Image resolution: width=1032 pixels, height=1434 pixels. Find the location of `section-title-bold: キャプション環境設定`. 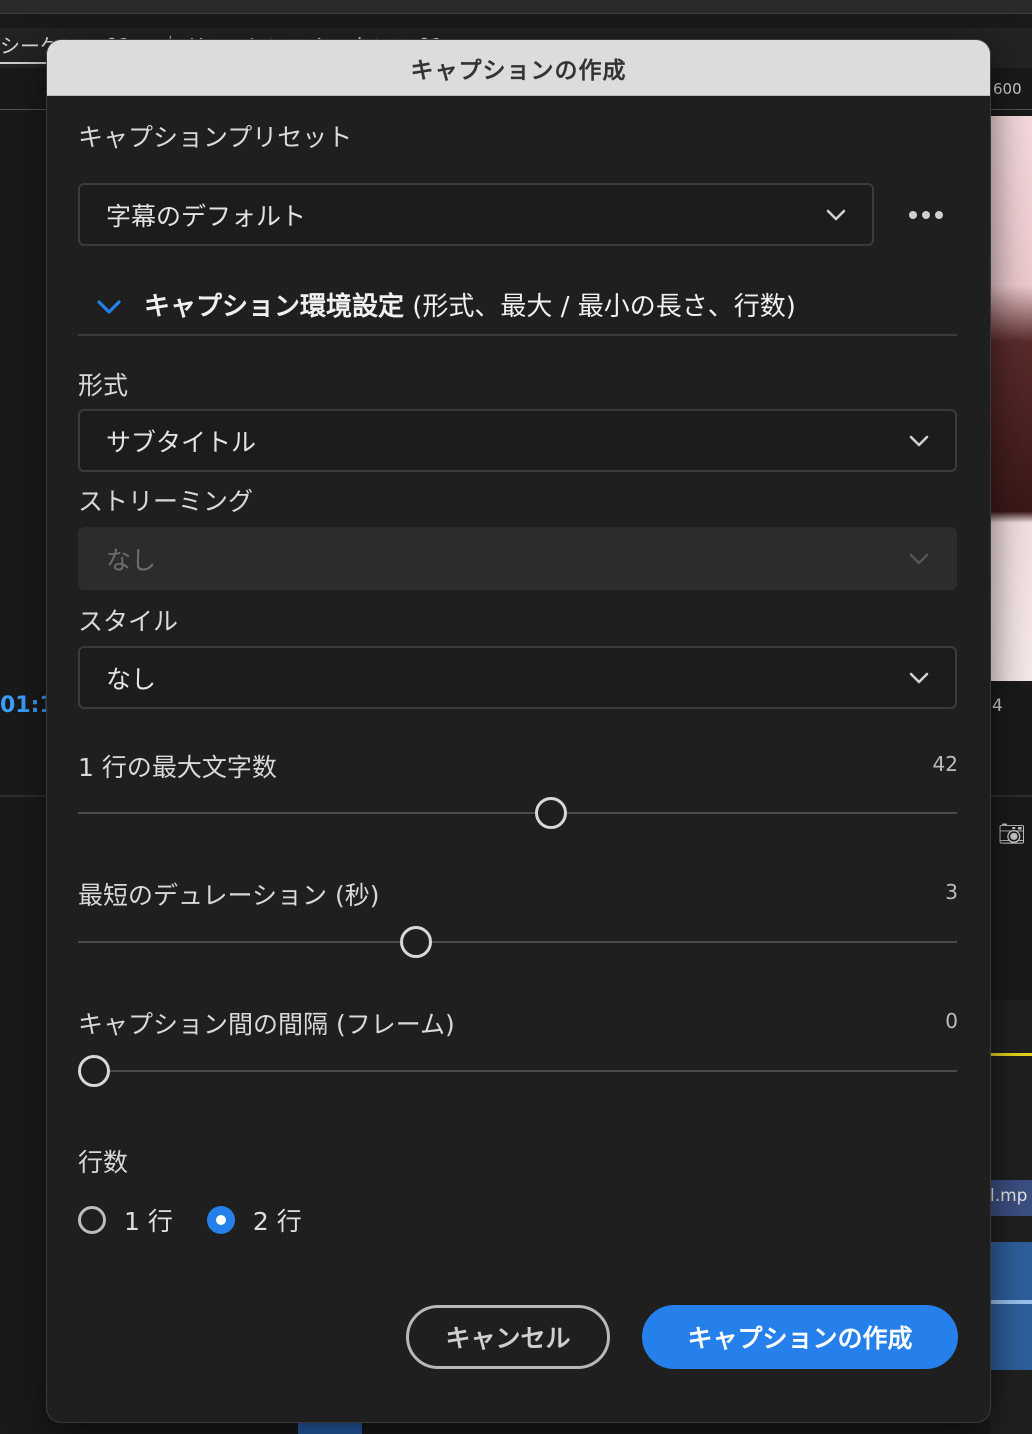

section-title-bold: キャプション環境設定 is located at coordinates (274, 307).